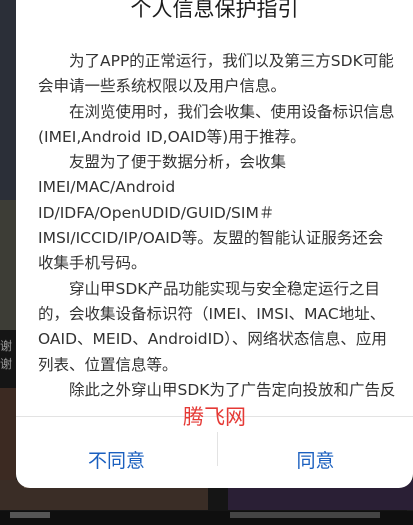 This screenshot has width=413, height=525. What do you see at coordinates (214, 10) in the screenshot?
I see `dialog-title: 个人信息保护指引` at bounding box center [214, 10].